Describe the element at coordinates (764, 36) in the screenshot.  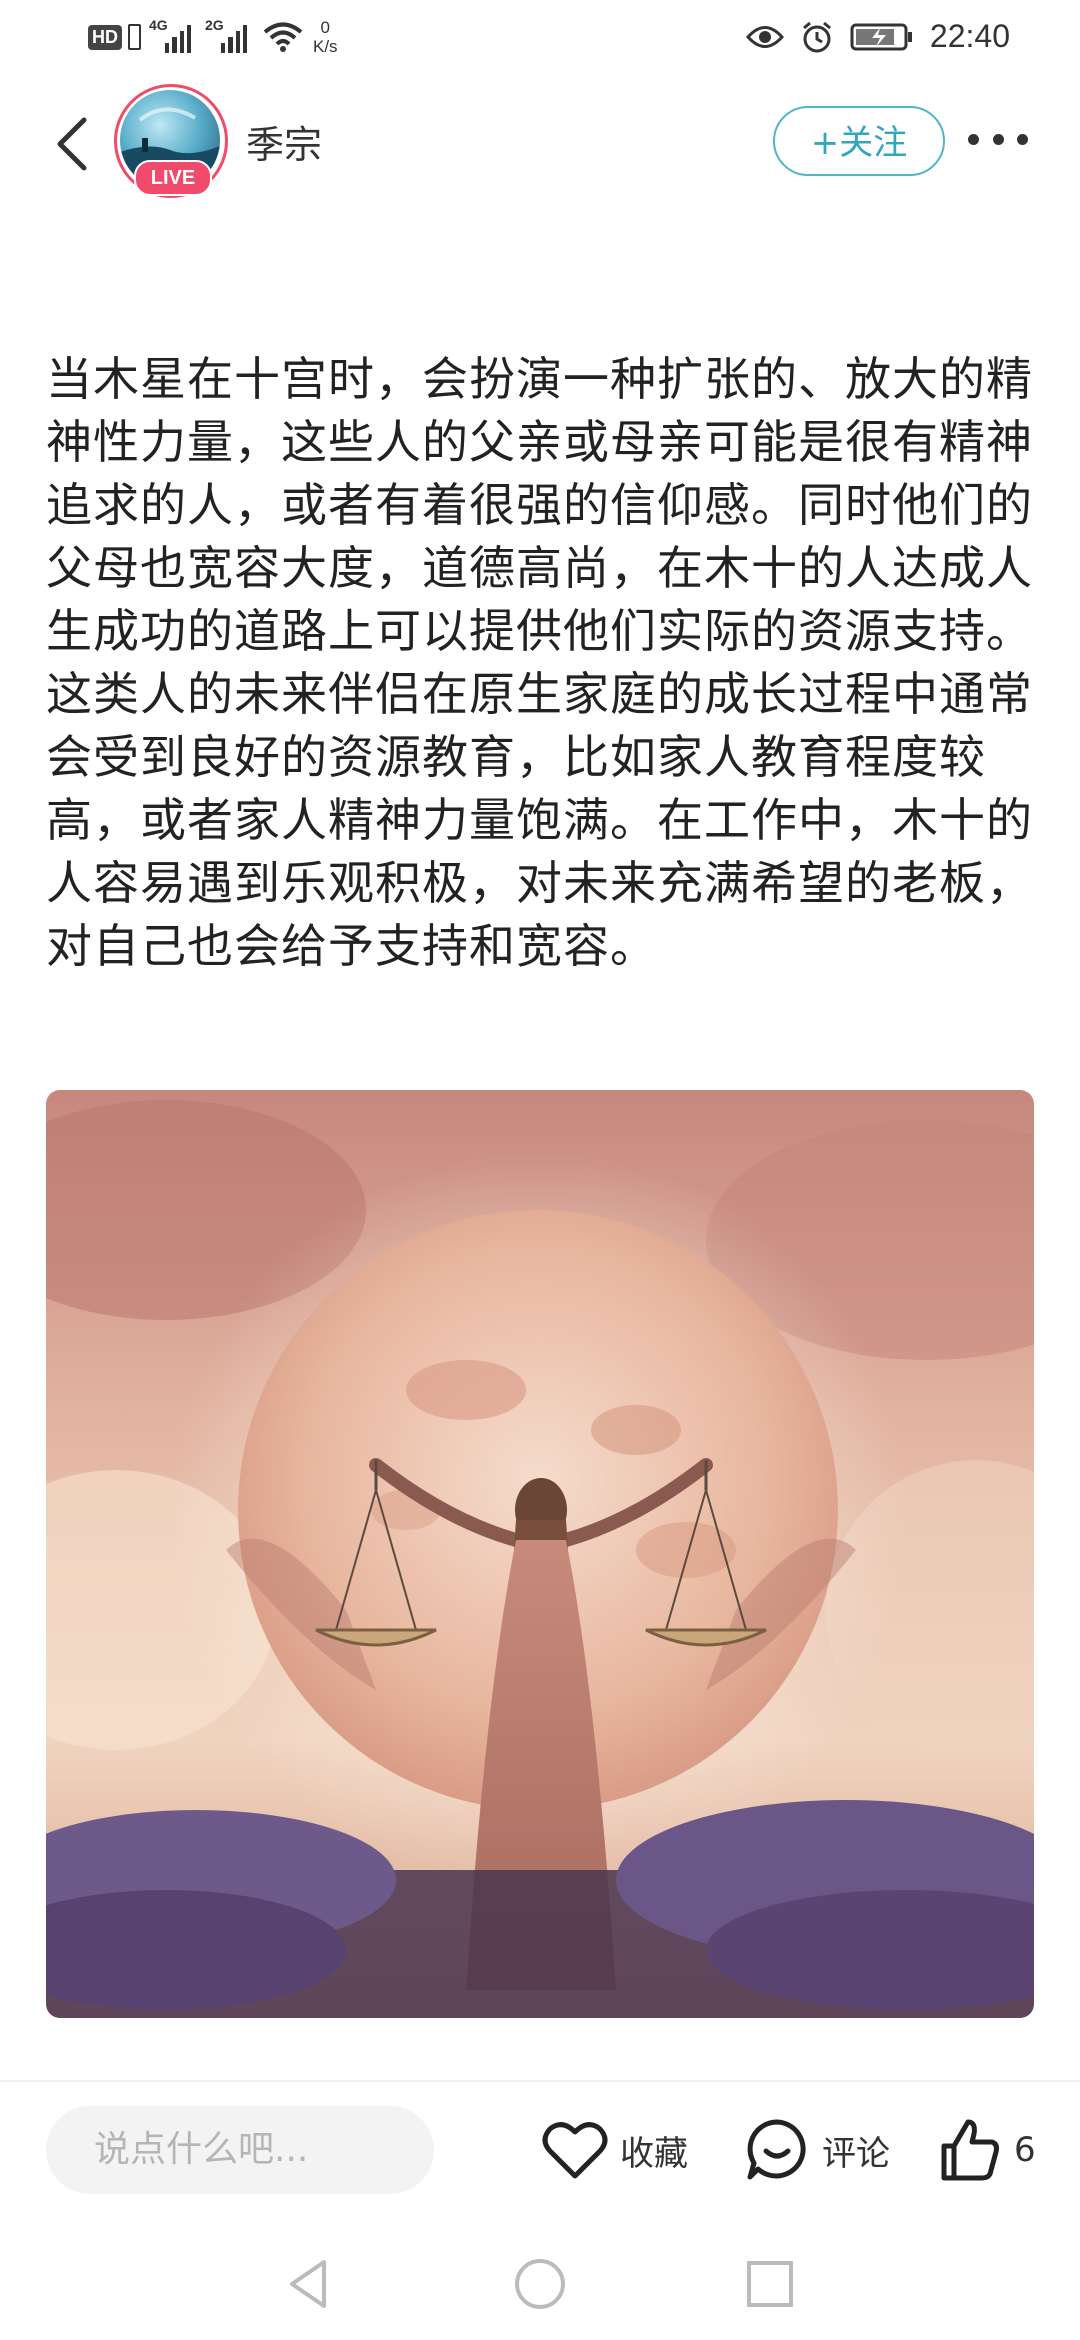
I see `eye-icon` at that location.